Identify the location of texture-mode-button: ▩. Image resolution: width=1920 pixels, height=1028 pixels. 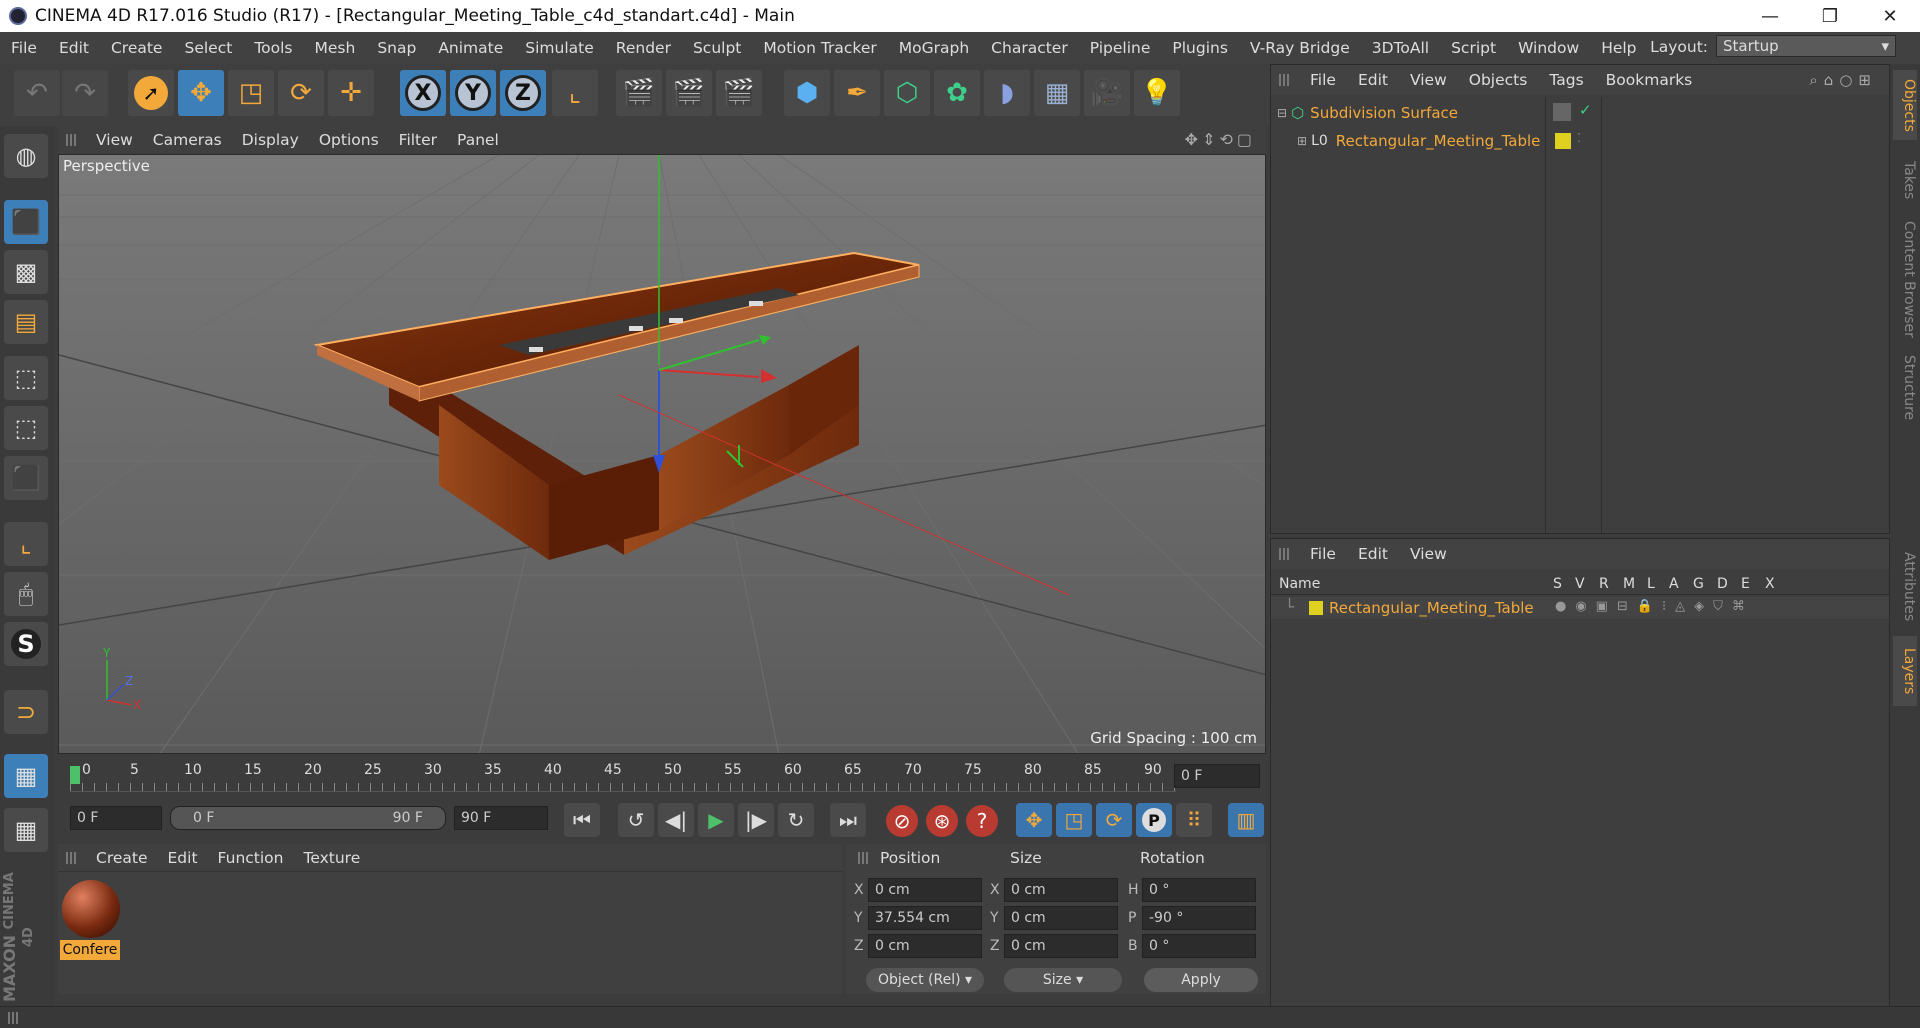
(26, 272).